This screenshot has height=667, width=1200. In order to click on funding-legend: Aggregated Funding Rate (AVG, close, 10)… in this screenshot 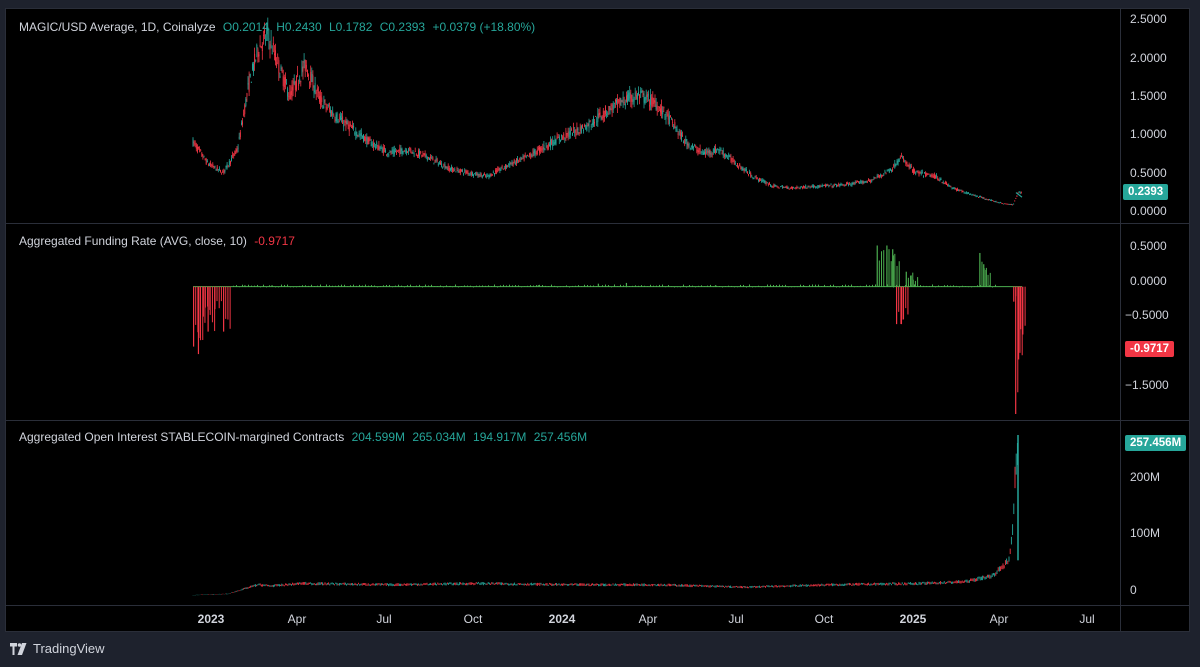, I will do `click(157, 241)`.